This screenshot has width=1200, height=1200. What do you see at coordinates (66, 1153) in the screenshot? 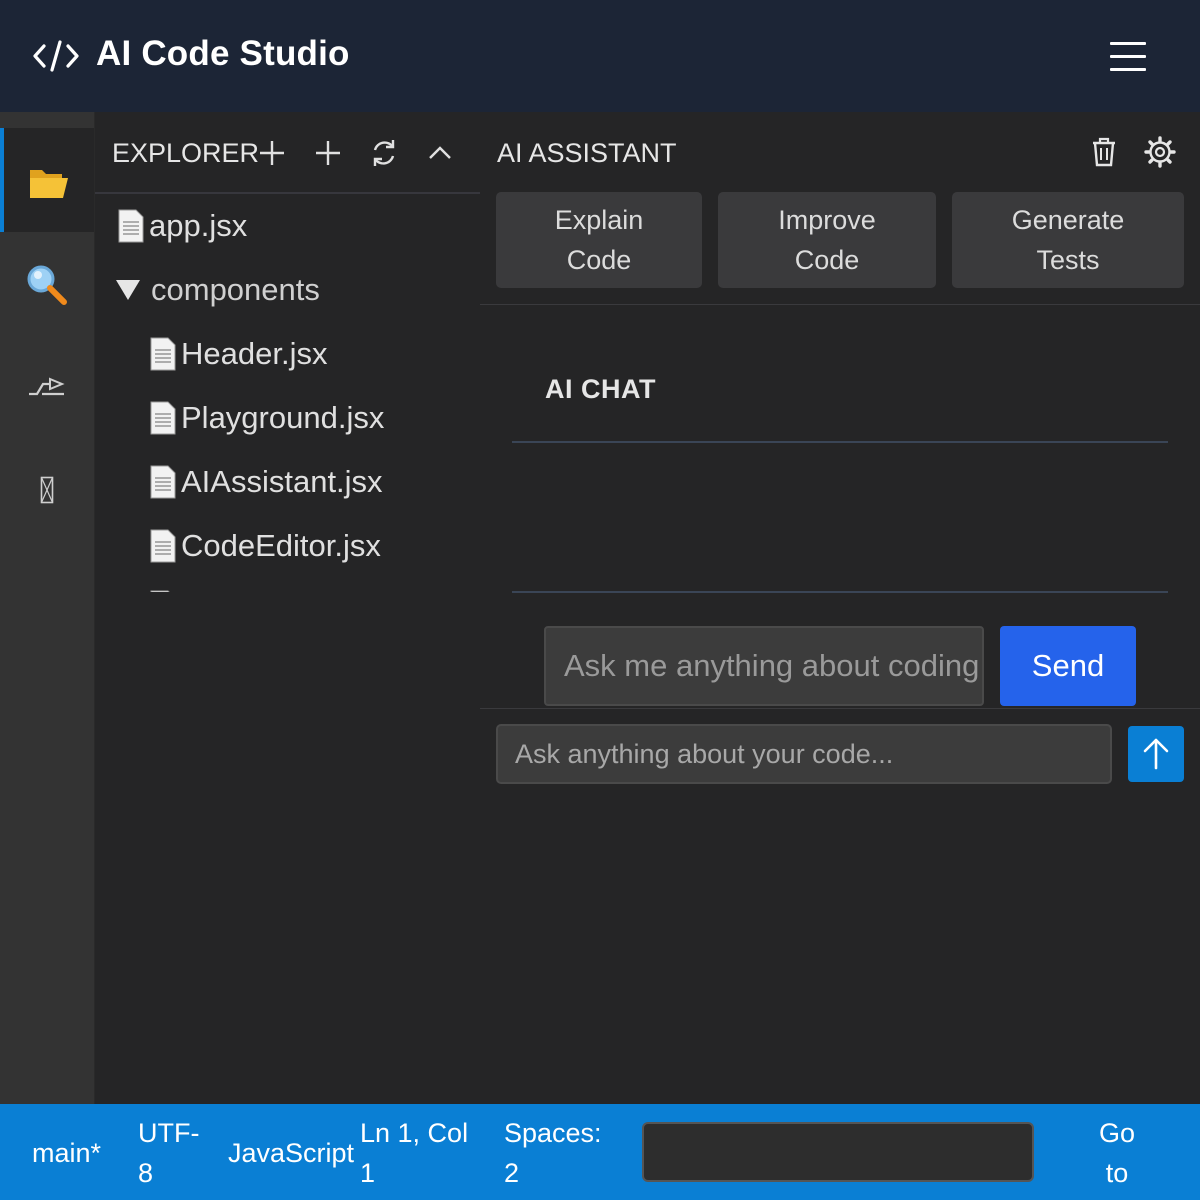
I see `status-branch: main*` at bounding box center [66, 1153].